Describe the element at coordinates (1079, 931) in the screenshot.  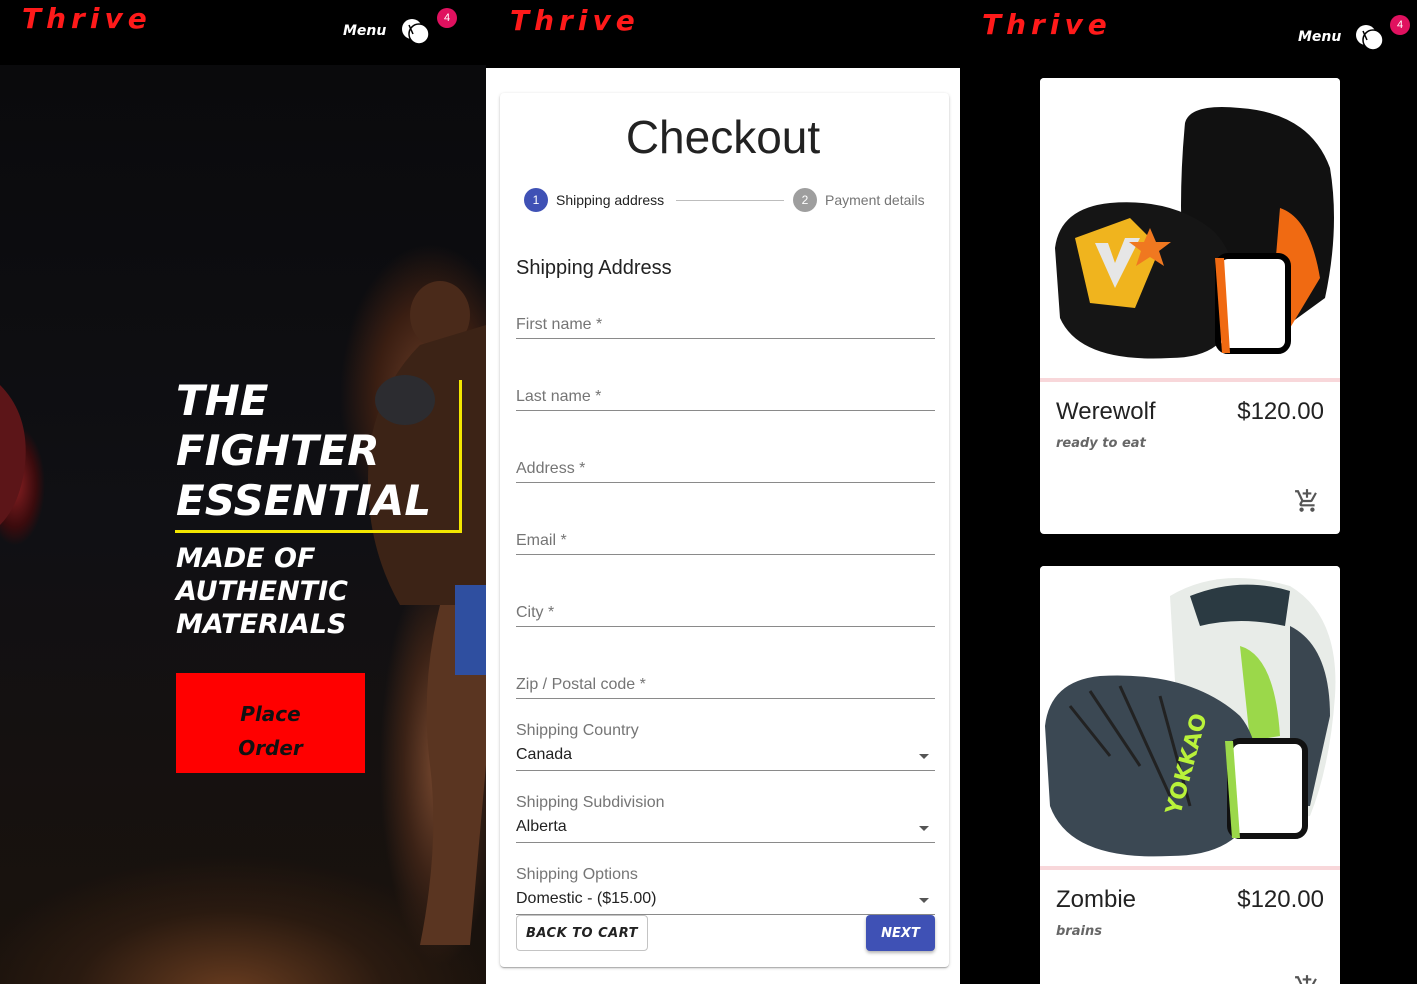
I see `product-description: brains` at that location.